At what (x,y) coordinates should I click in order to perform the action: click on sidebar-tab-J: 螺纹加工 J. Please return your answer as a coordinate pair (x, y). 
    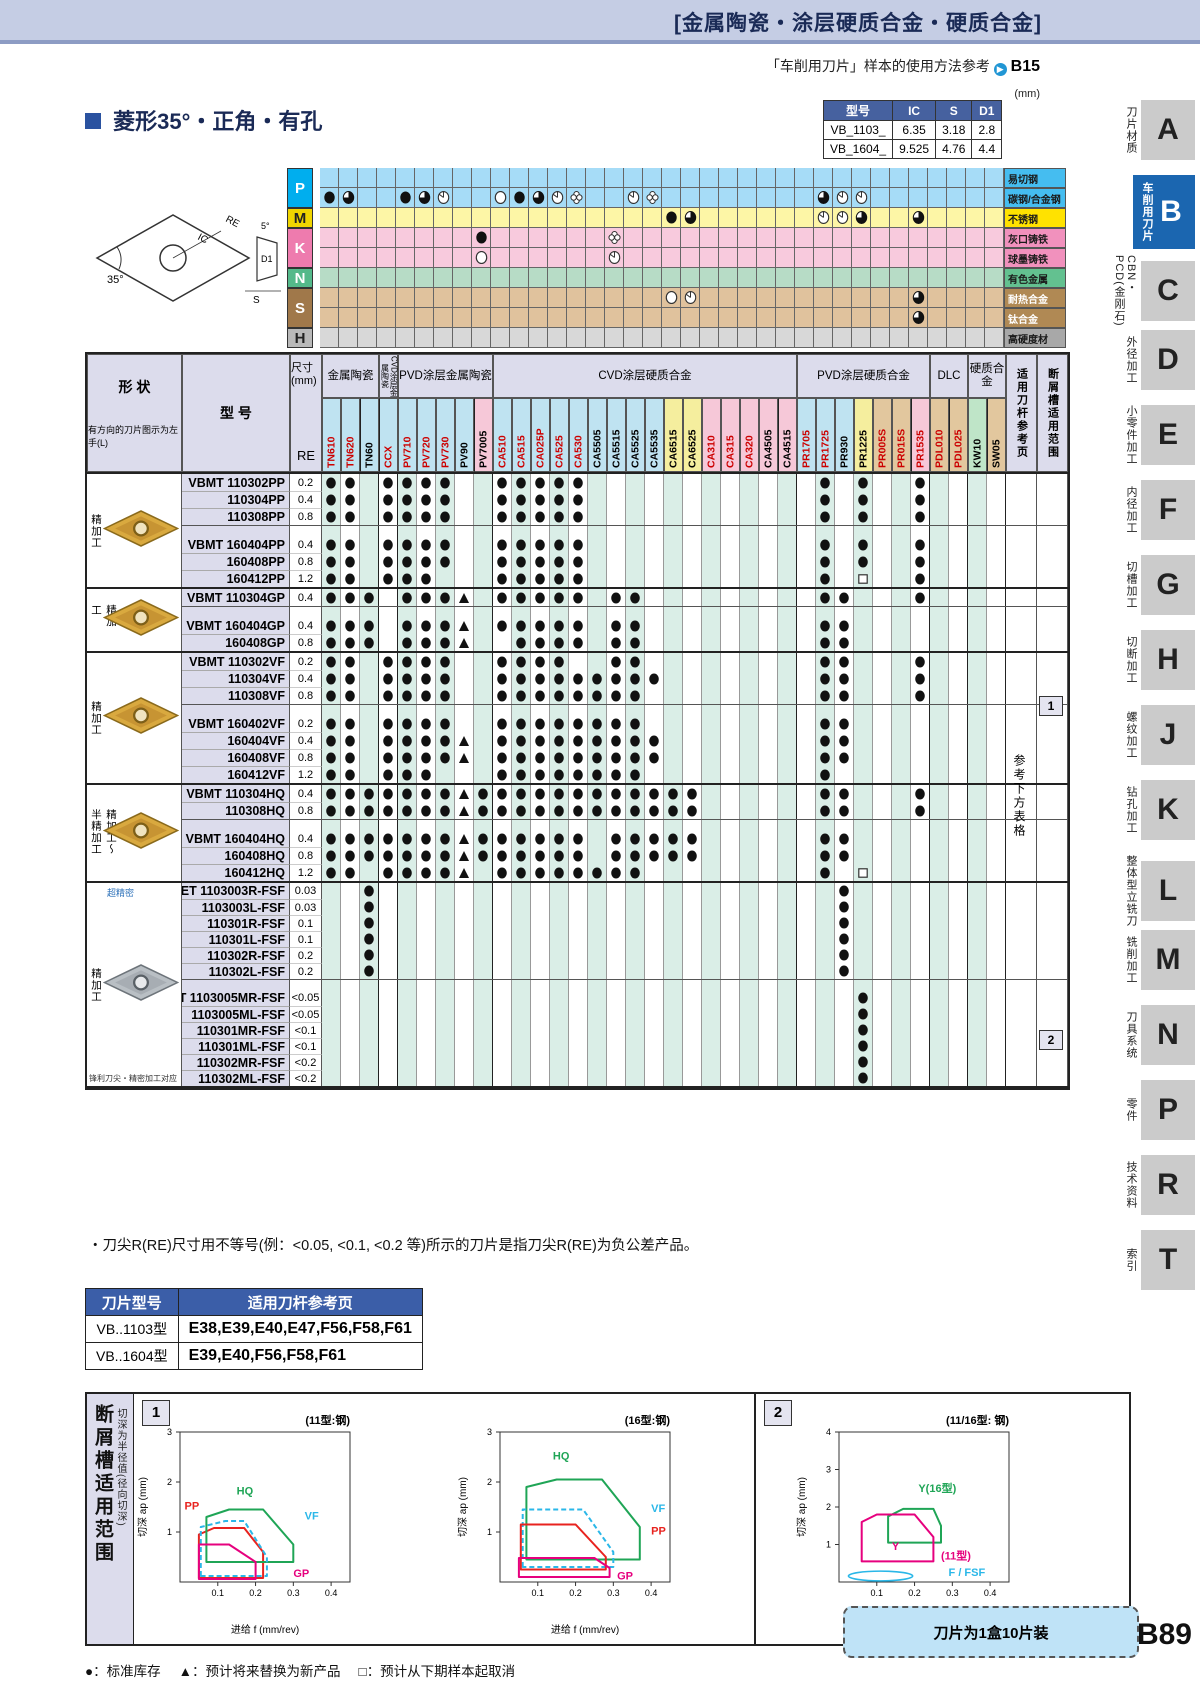
    Looking at the image, I should click on (1160, 735).